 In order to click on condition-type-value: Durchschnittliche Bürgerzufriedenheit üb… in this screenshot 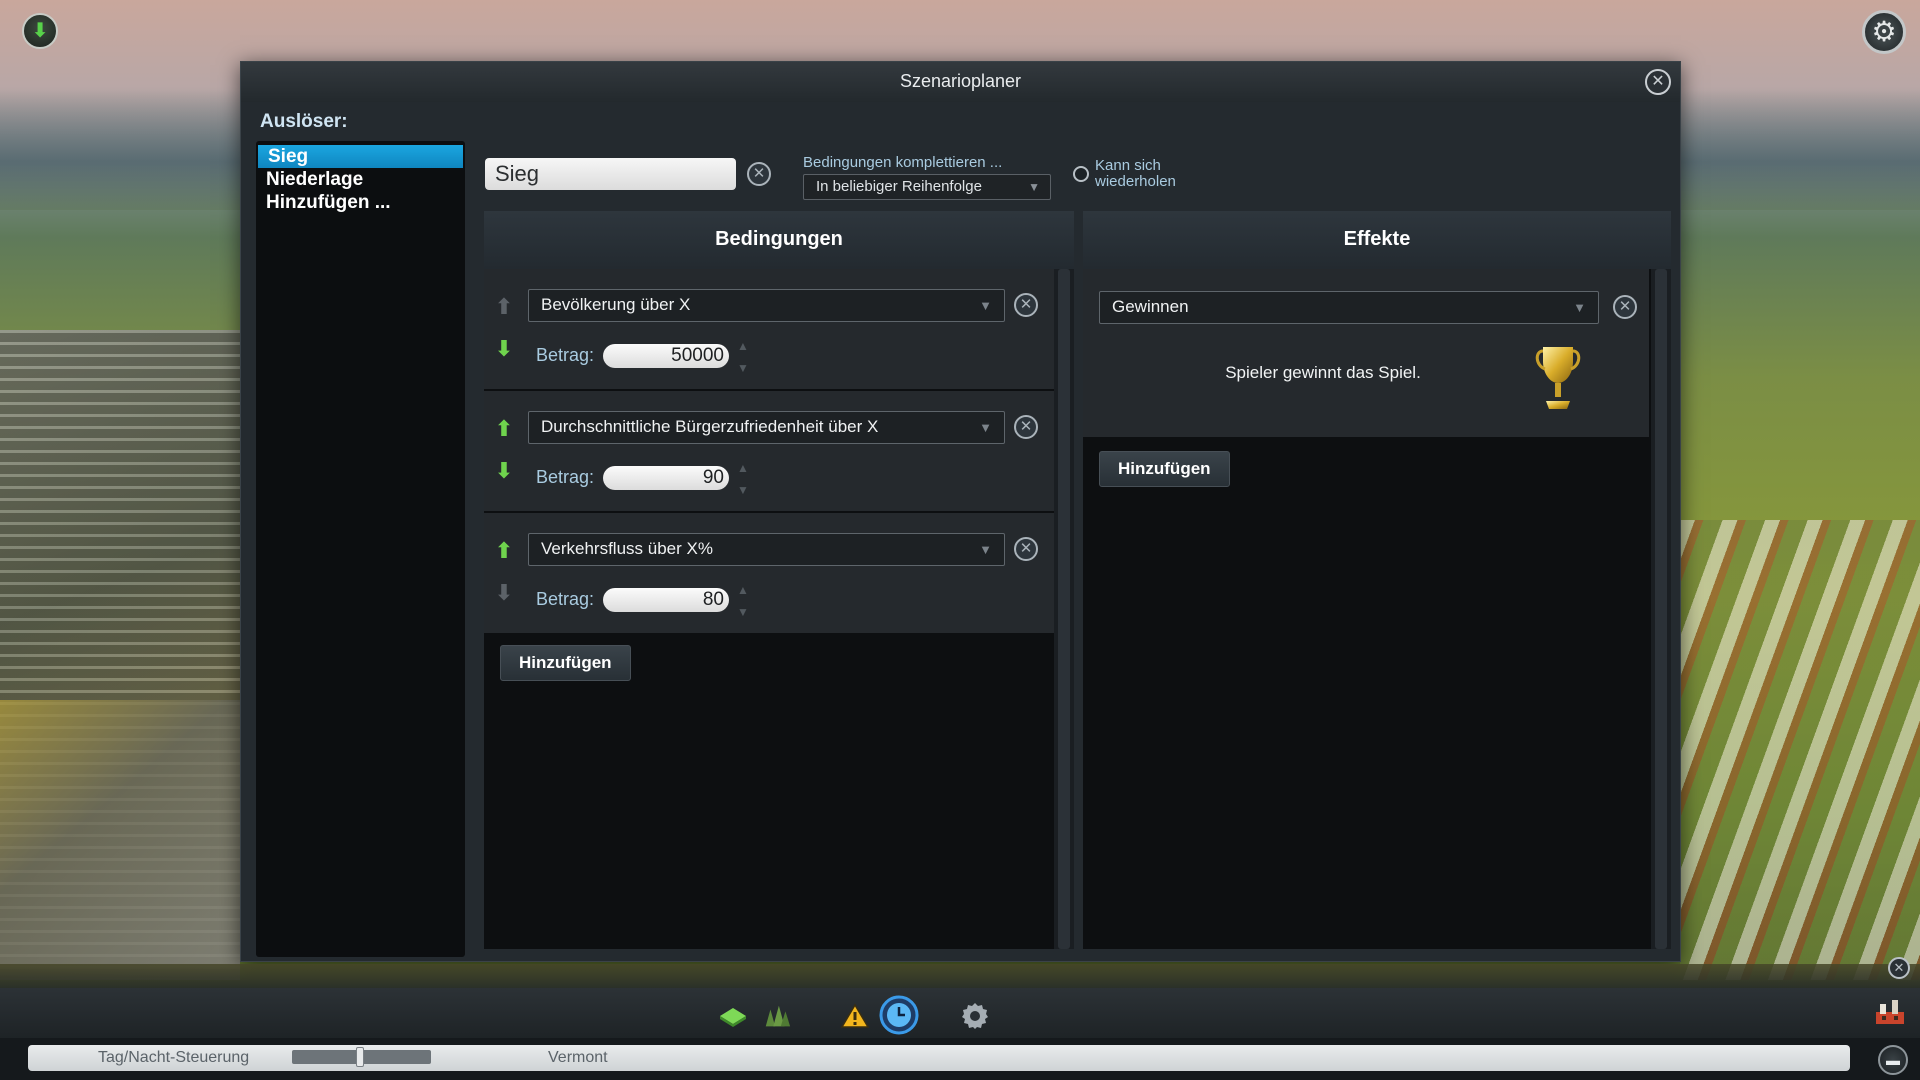, I will do `click(710, 426)`.